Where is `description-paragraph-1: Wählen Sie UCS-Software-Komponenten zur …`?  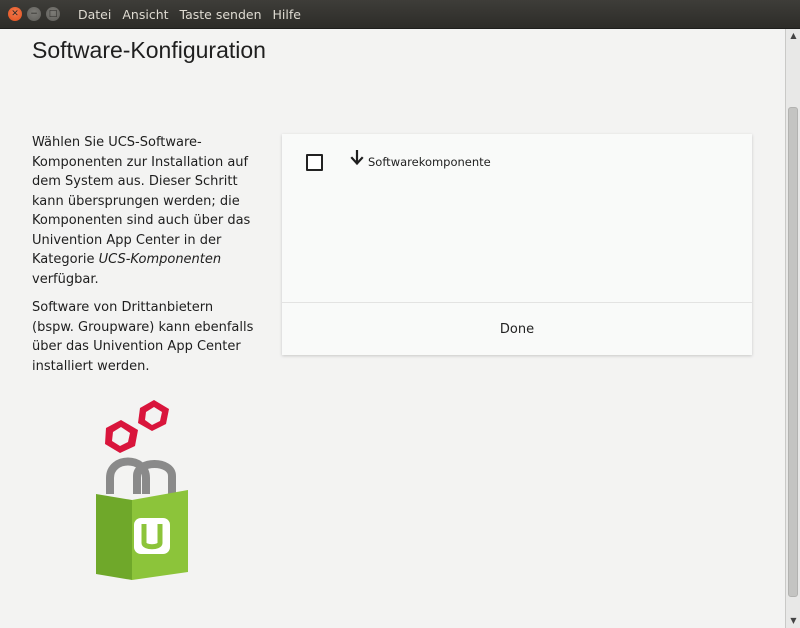
description-paragraph-1: Wählen Sie UCS-Software-Komponenten zur … is located at coordinates (144, 211).